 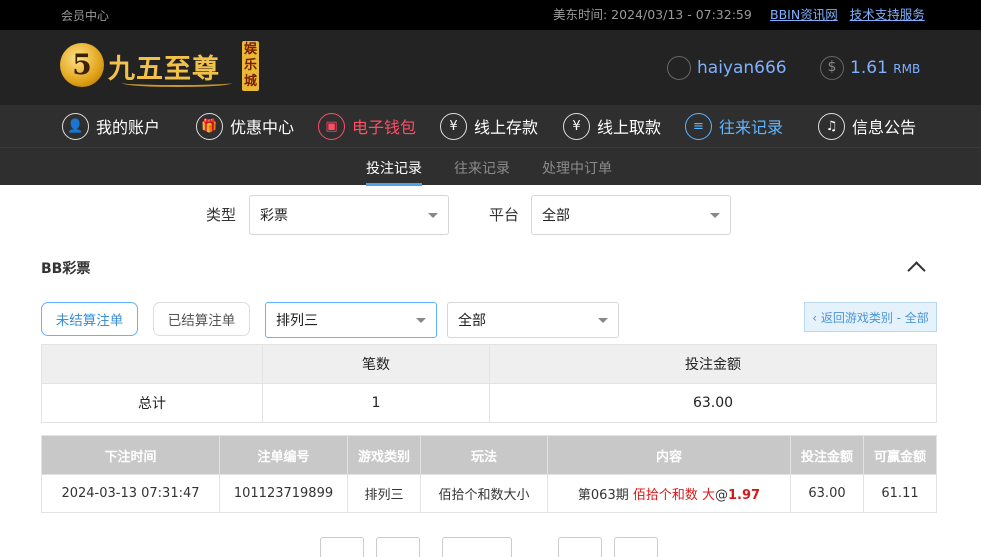 What do you see at coordinates (804, 14) in the screenshot?
I see `bbin-news-link: BBIN资讯网` at bounding box center [804, 14].